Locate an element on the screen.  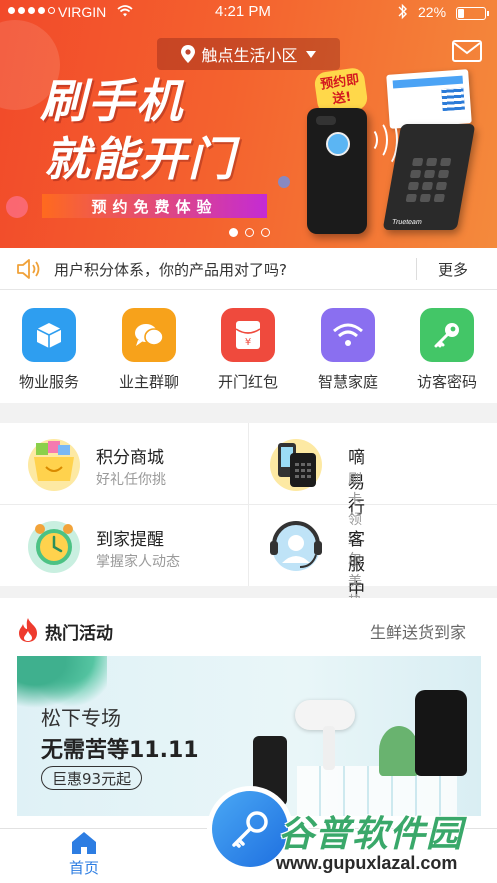
service-owner-chat: 业主群聊 is located at coordinates (149, 350).